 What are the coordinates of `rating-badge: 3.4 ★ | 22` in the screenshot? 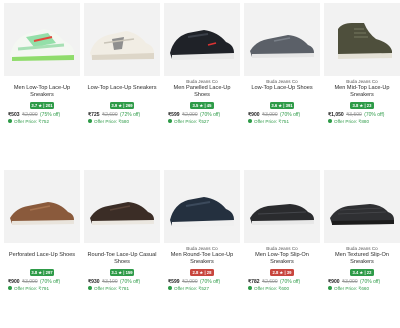 It's located at (362, 272).